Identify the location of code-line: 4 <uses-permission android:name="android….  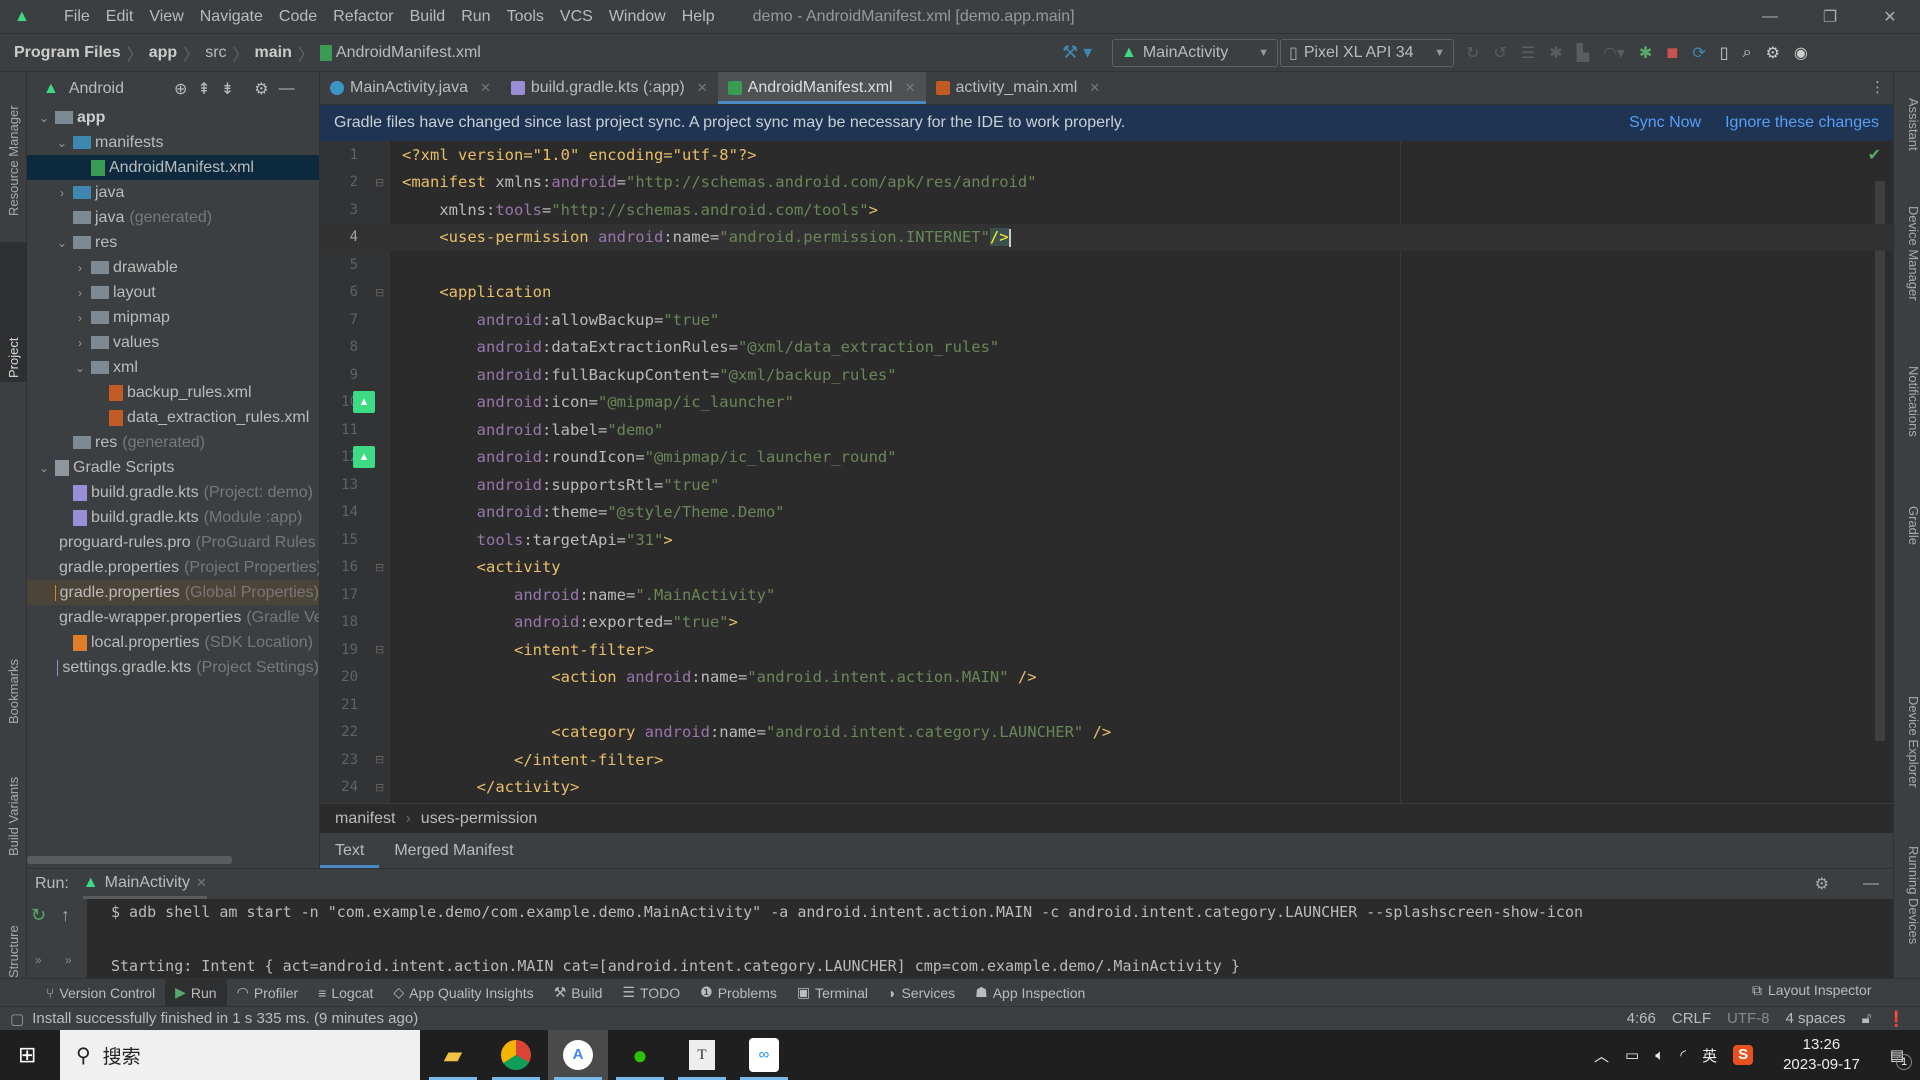
(1106, 237).